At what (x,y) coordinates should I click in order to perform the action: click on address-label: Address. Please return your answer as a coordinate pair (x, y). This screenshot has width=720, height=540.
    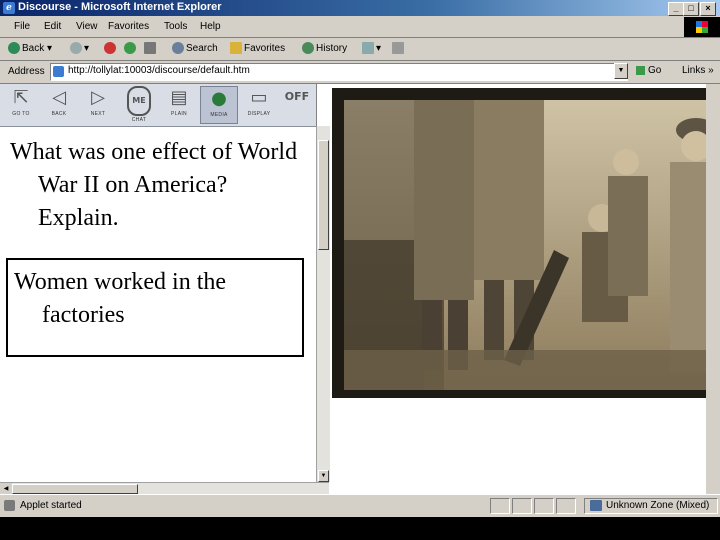
    Looking at the image, I should click on (26, 71).